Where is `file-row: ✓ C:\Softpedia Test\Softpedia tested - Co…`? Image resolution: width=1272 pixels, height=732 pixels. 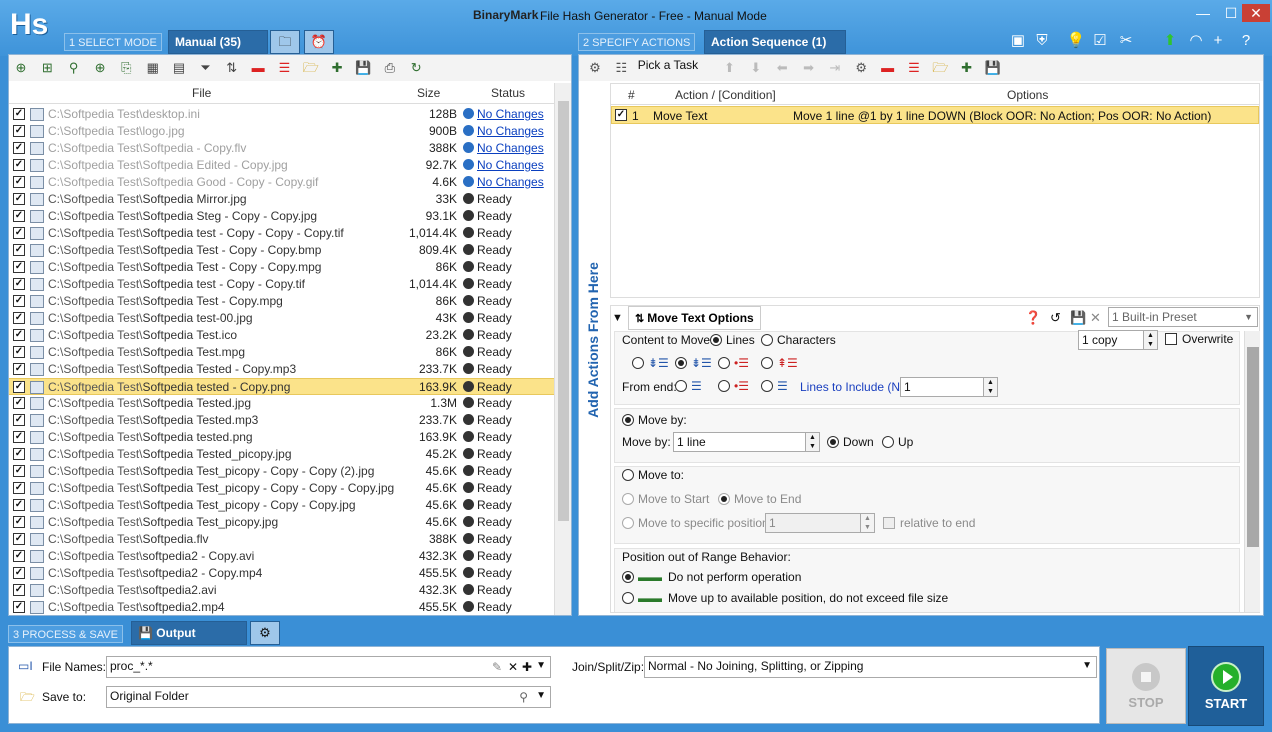 file-row: ✓ C:\Softpedia Test\Softpedia tested - Co… is located at coordinates (281, 386).